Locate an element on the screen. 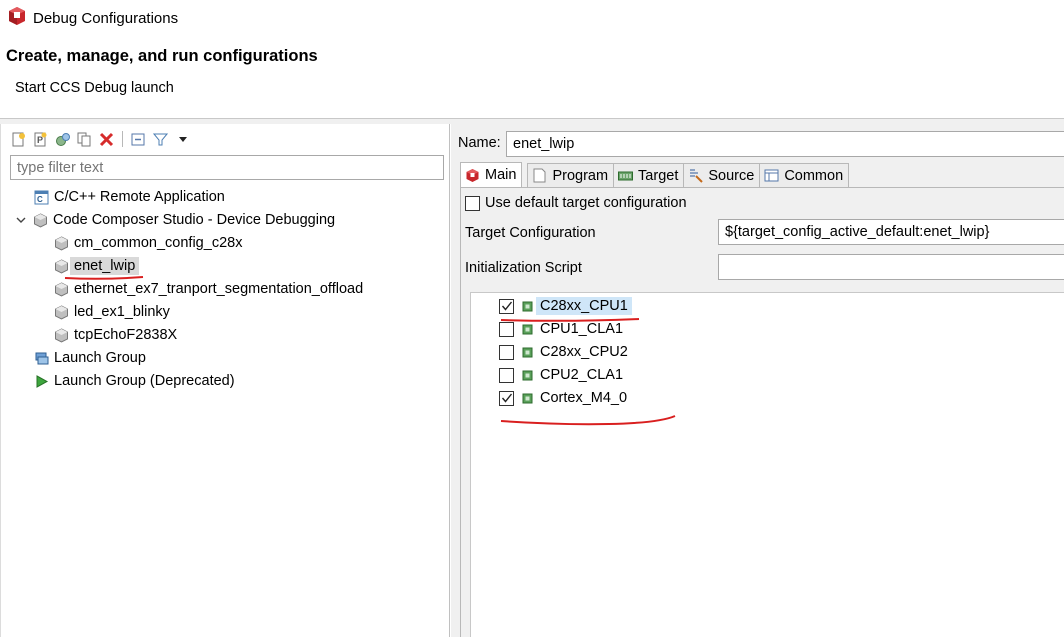  svg-text: C is located at coordinates (40, 199).